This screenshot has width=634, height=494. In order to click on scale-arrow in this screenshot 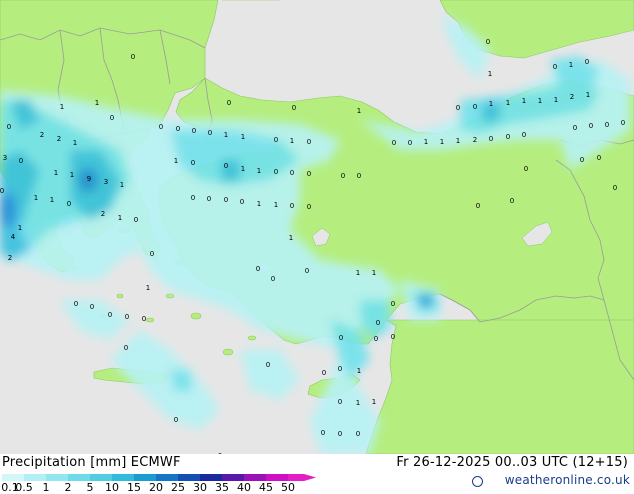, I will do `click(310, 477)`.